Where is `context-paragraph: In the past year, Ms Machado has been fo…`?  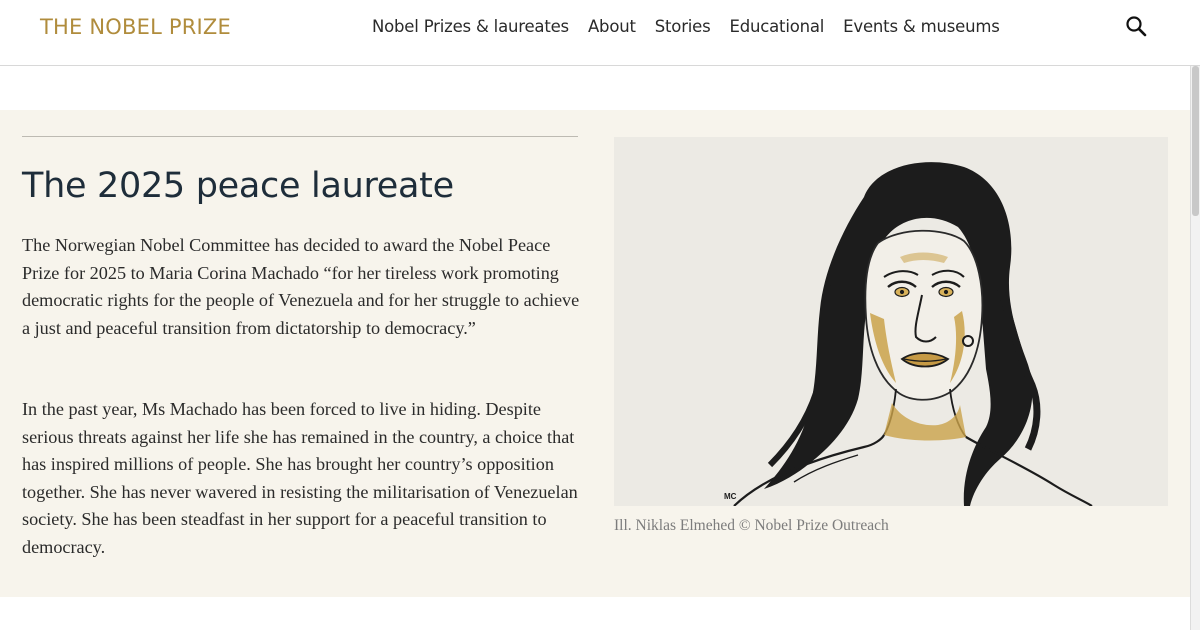 context-paragraph: In the past year, Ms Machado has been fo… is located at coordinates (300, 478).